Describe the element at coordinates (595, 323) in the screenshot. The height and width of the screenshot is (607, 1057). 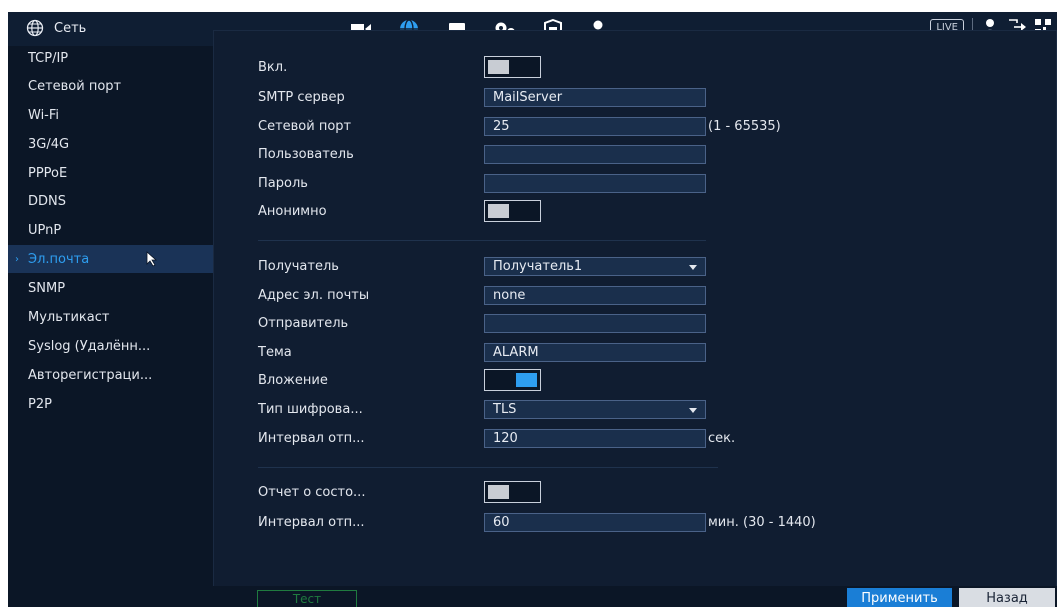
I see `sender-input` at that location.